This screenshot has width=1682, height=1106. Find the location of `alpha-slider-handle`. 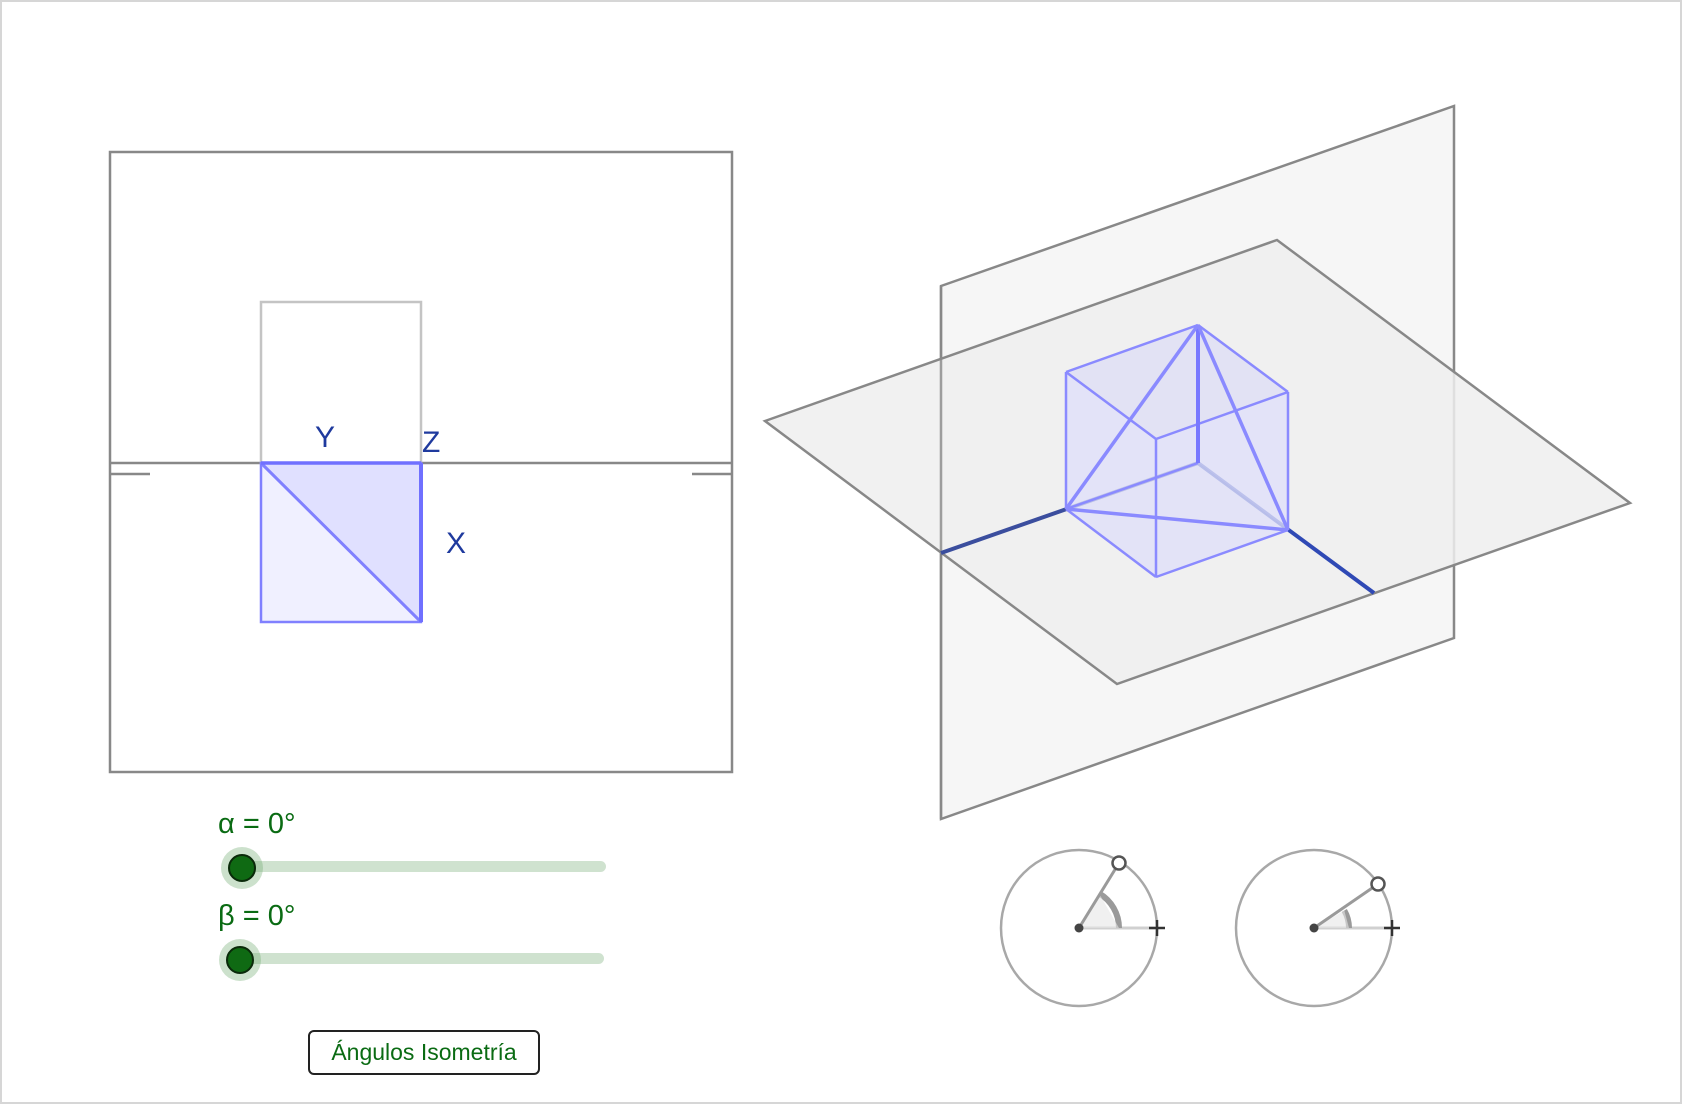

alpha-slider-handle is located at coordinates (242, 868).